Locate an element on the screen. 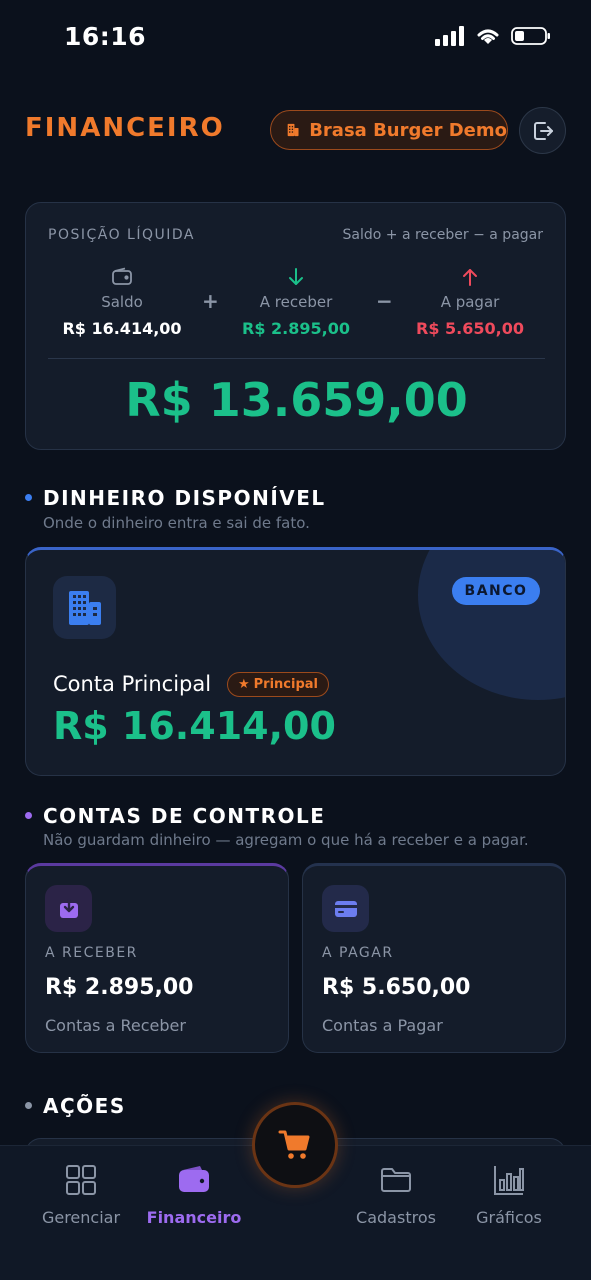  receivable-value: R$ 2.895,00 is located at coordinates (296, 328).